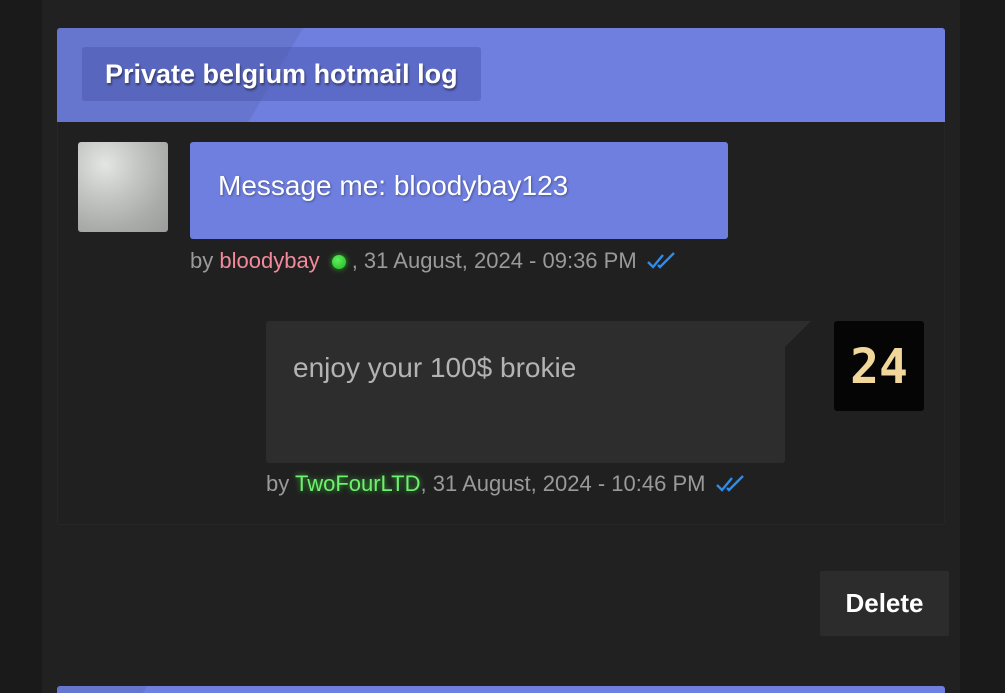 The image size is (1005, 693). What do you see at coordinates (501, 75) in the screenshot?
I see `thread-header: Private belgium hotmail log` at bounding box center [501, 75].